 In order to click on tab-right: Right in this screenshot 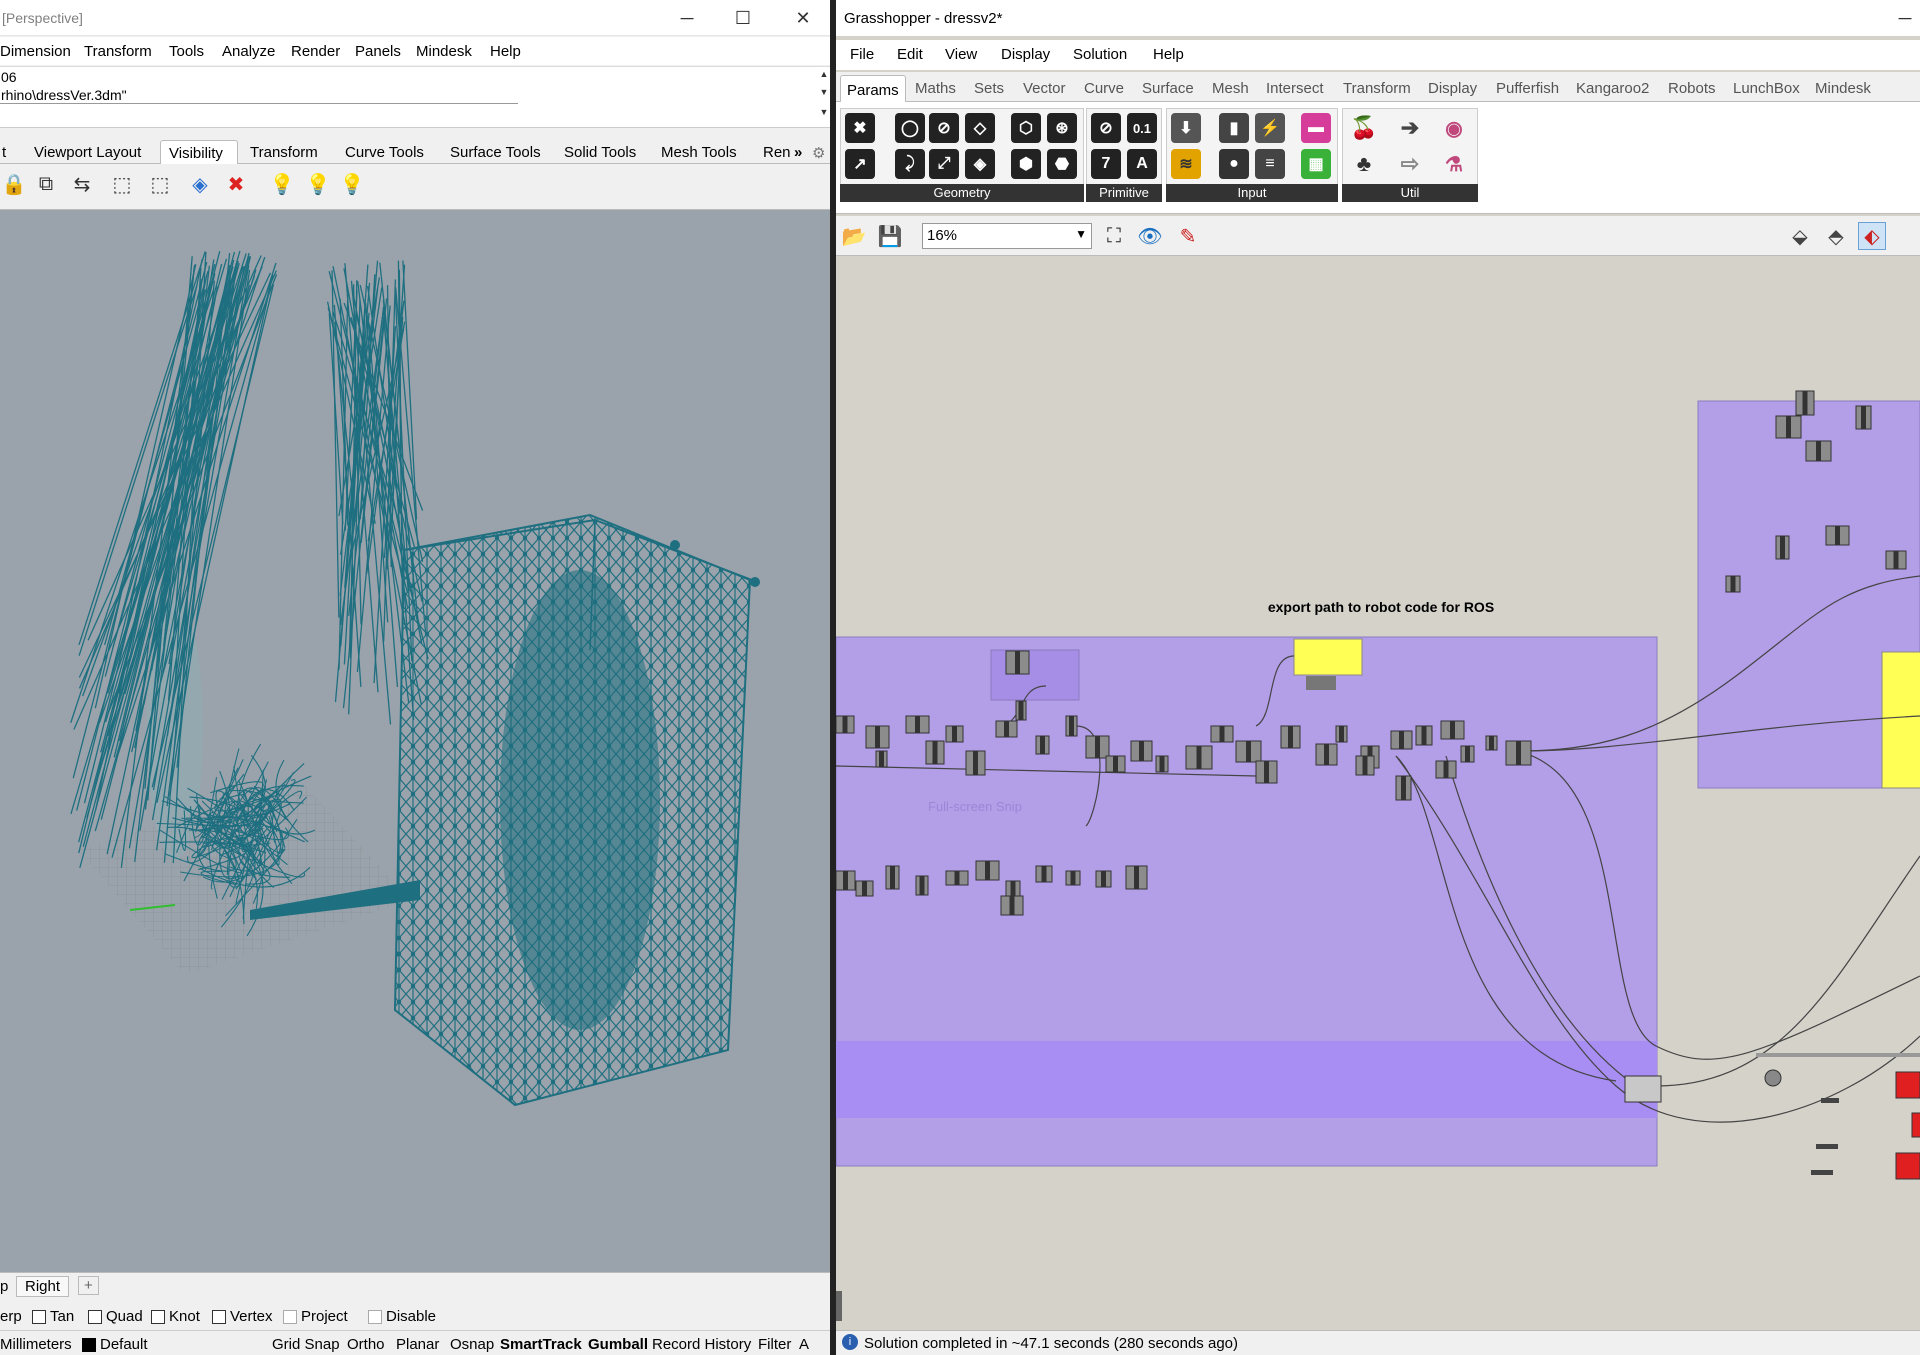, I will do `click(43, 1286)`.